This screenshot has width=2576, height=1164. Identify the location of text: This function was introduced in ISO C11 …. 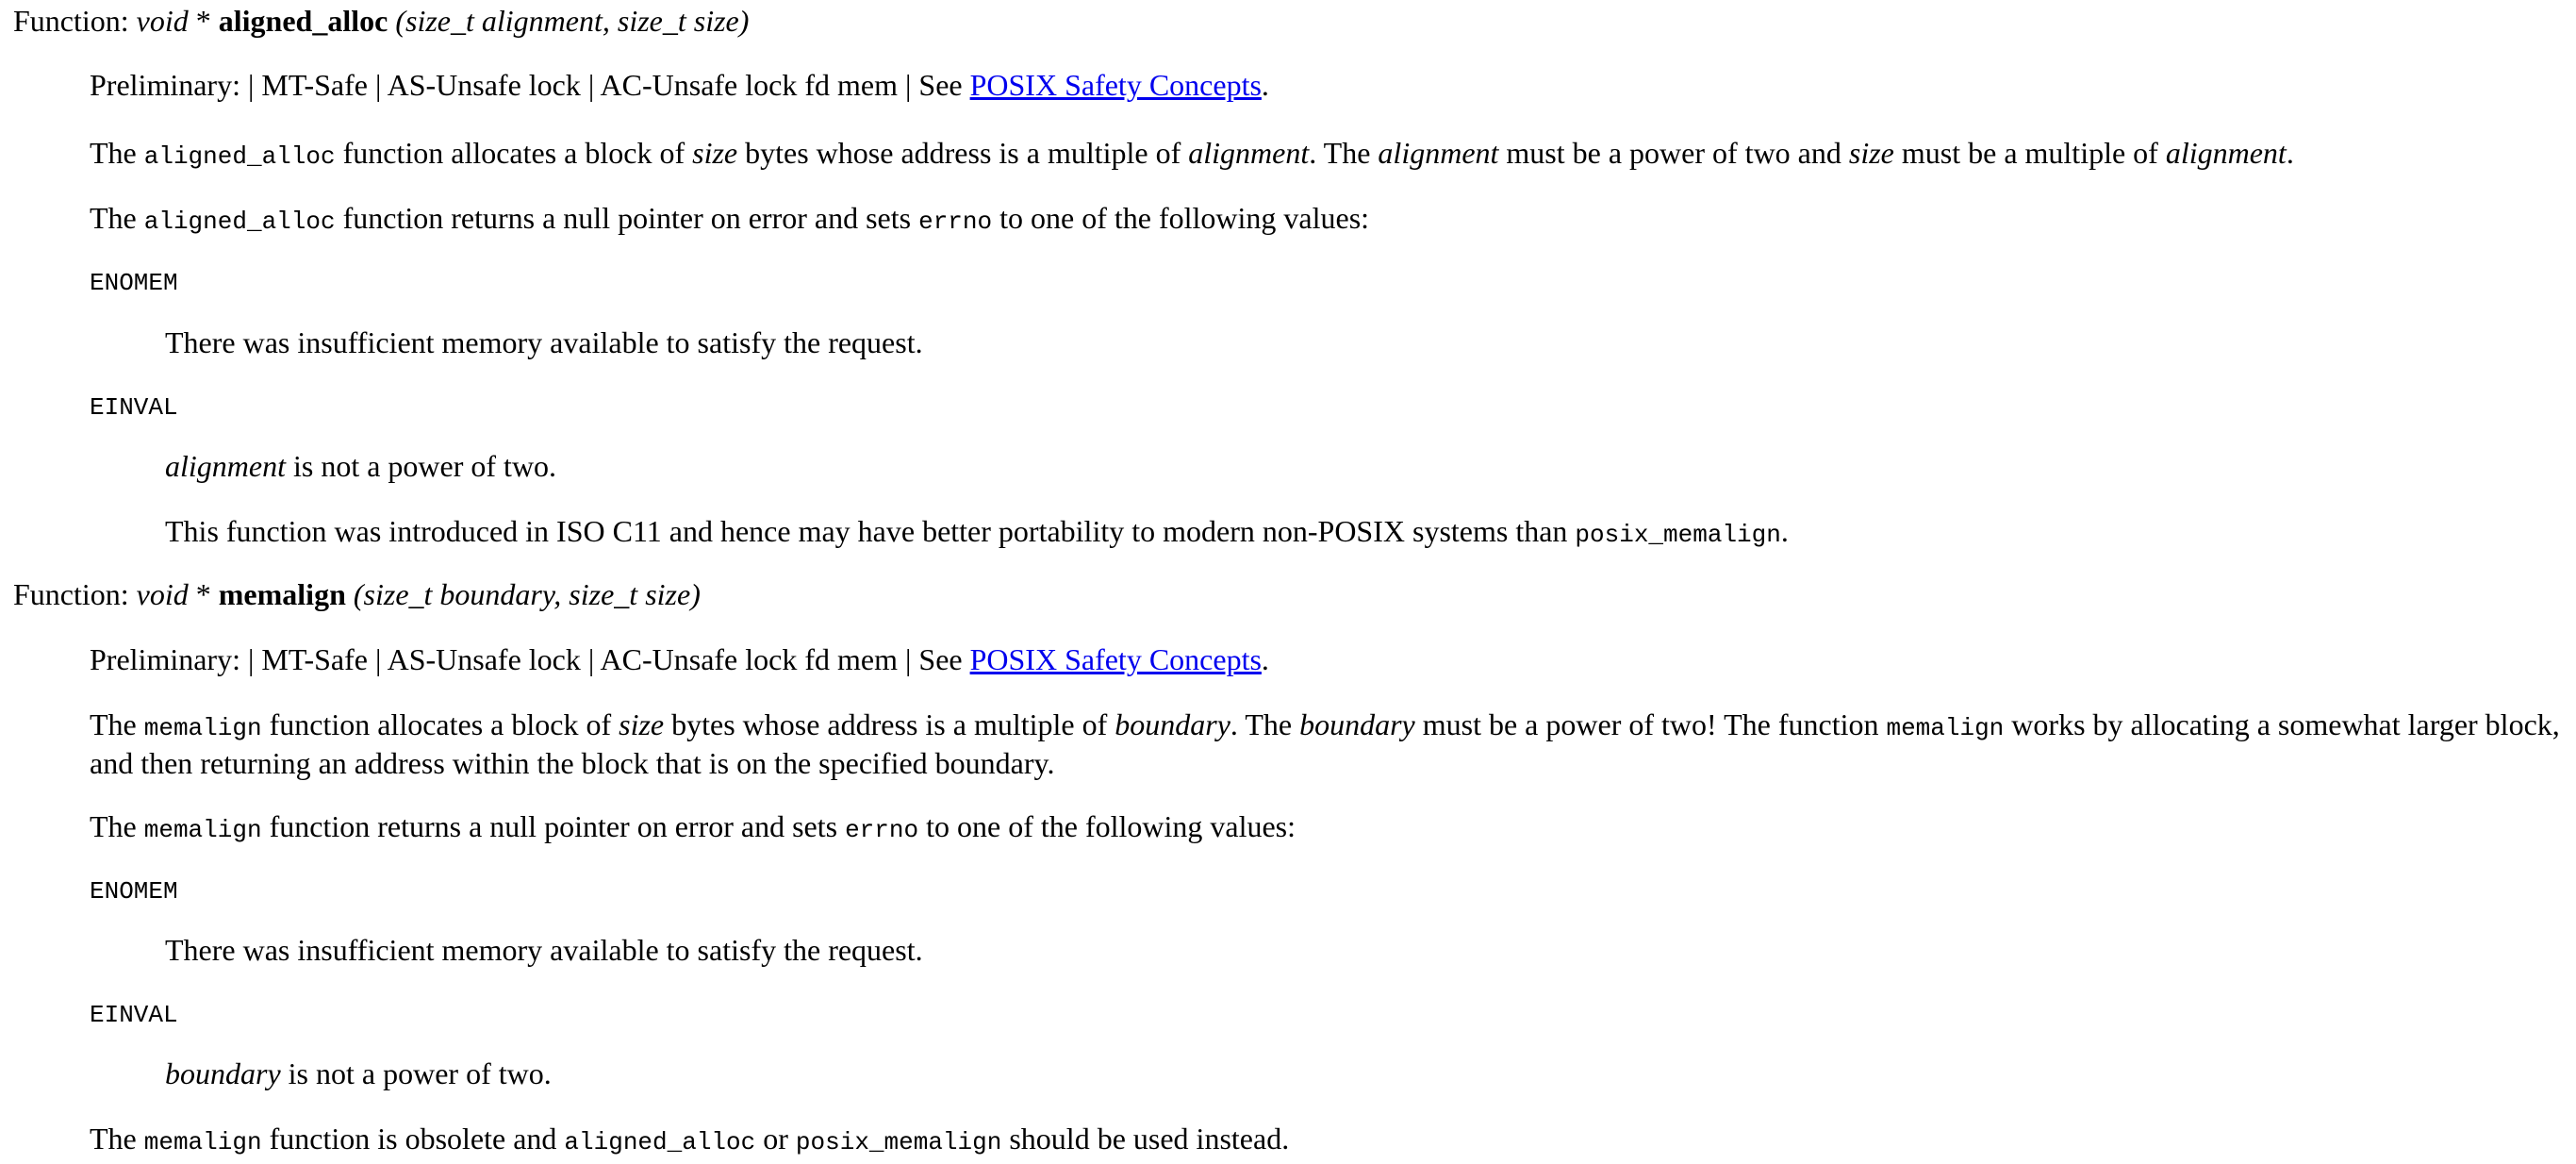
(870, 531).